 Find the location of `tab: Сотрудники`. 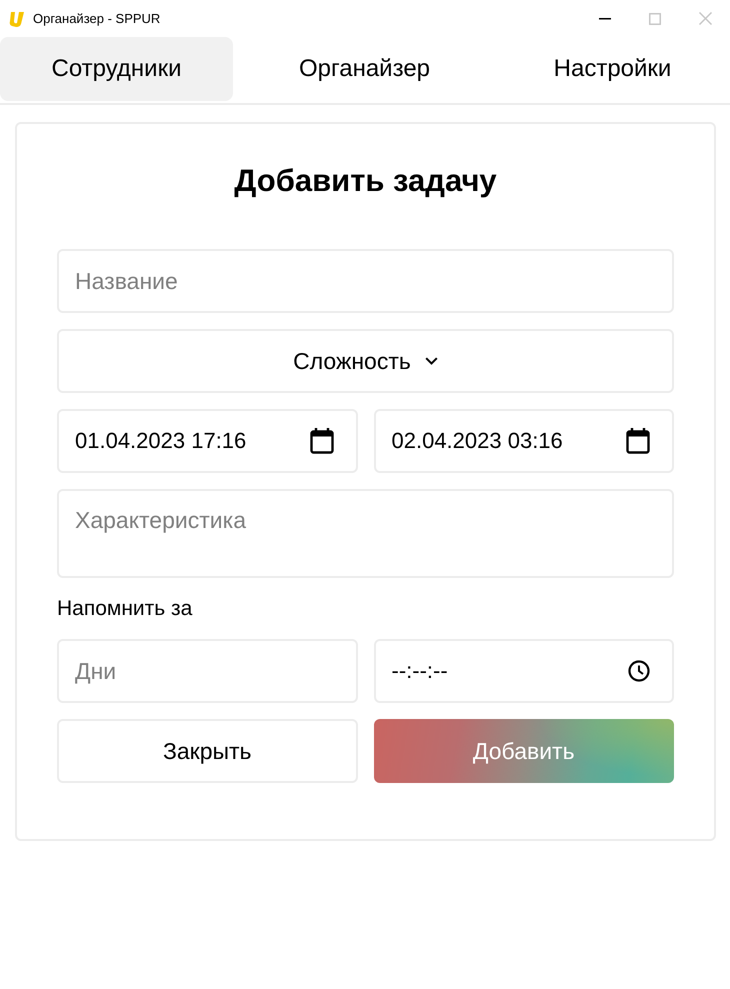

tab: Сотрудники is located at coordinates (116, 69).